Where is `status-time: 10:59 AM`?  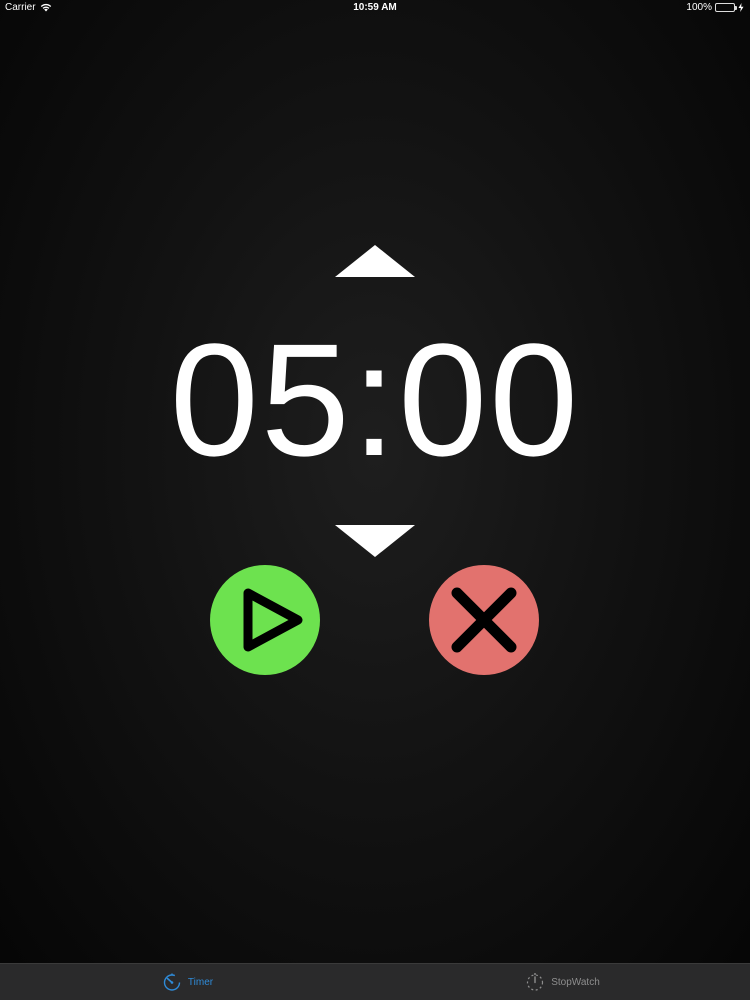
status-time: 10:59 AM is located at coordinates (375, 7).